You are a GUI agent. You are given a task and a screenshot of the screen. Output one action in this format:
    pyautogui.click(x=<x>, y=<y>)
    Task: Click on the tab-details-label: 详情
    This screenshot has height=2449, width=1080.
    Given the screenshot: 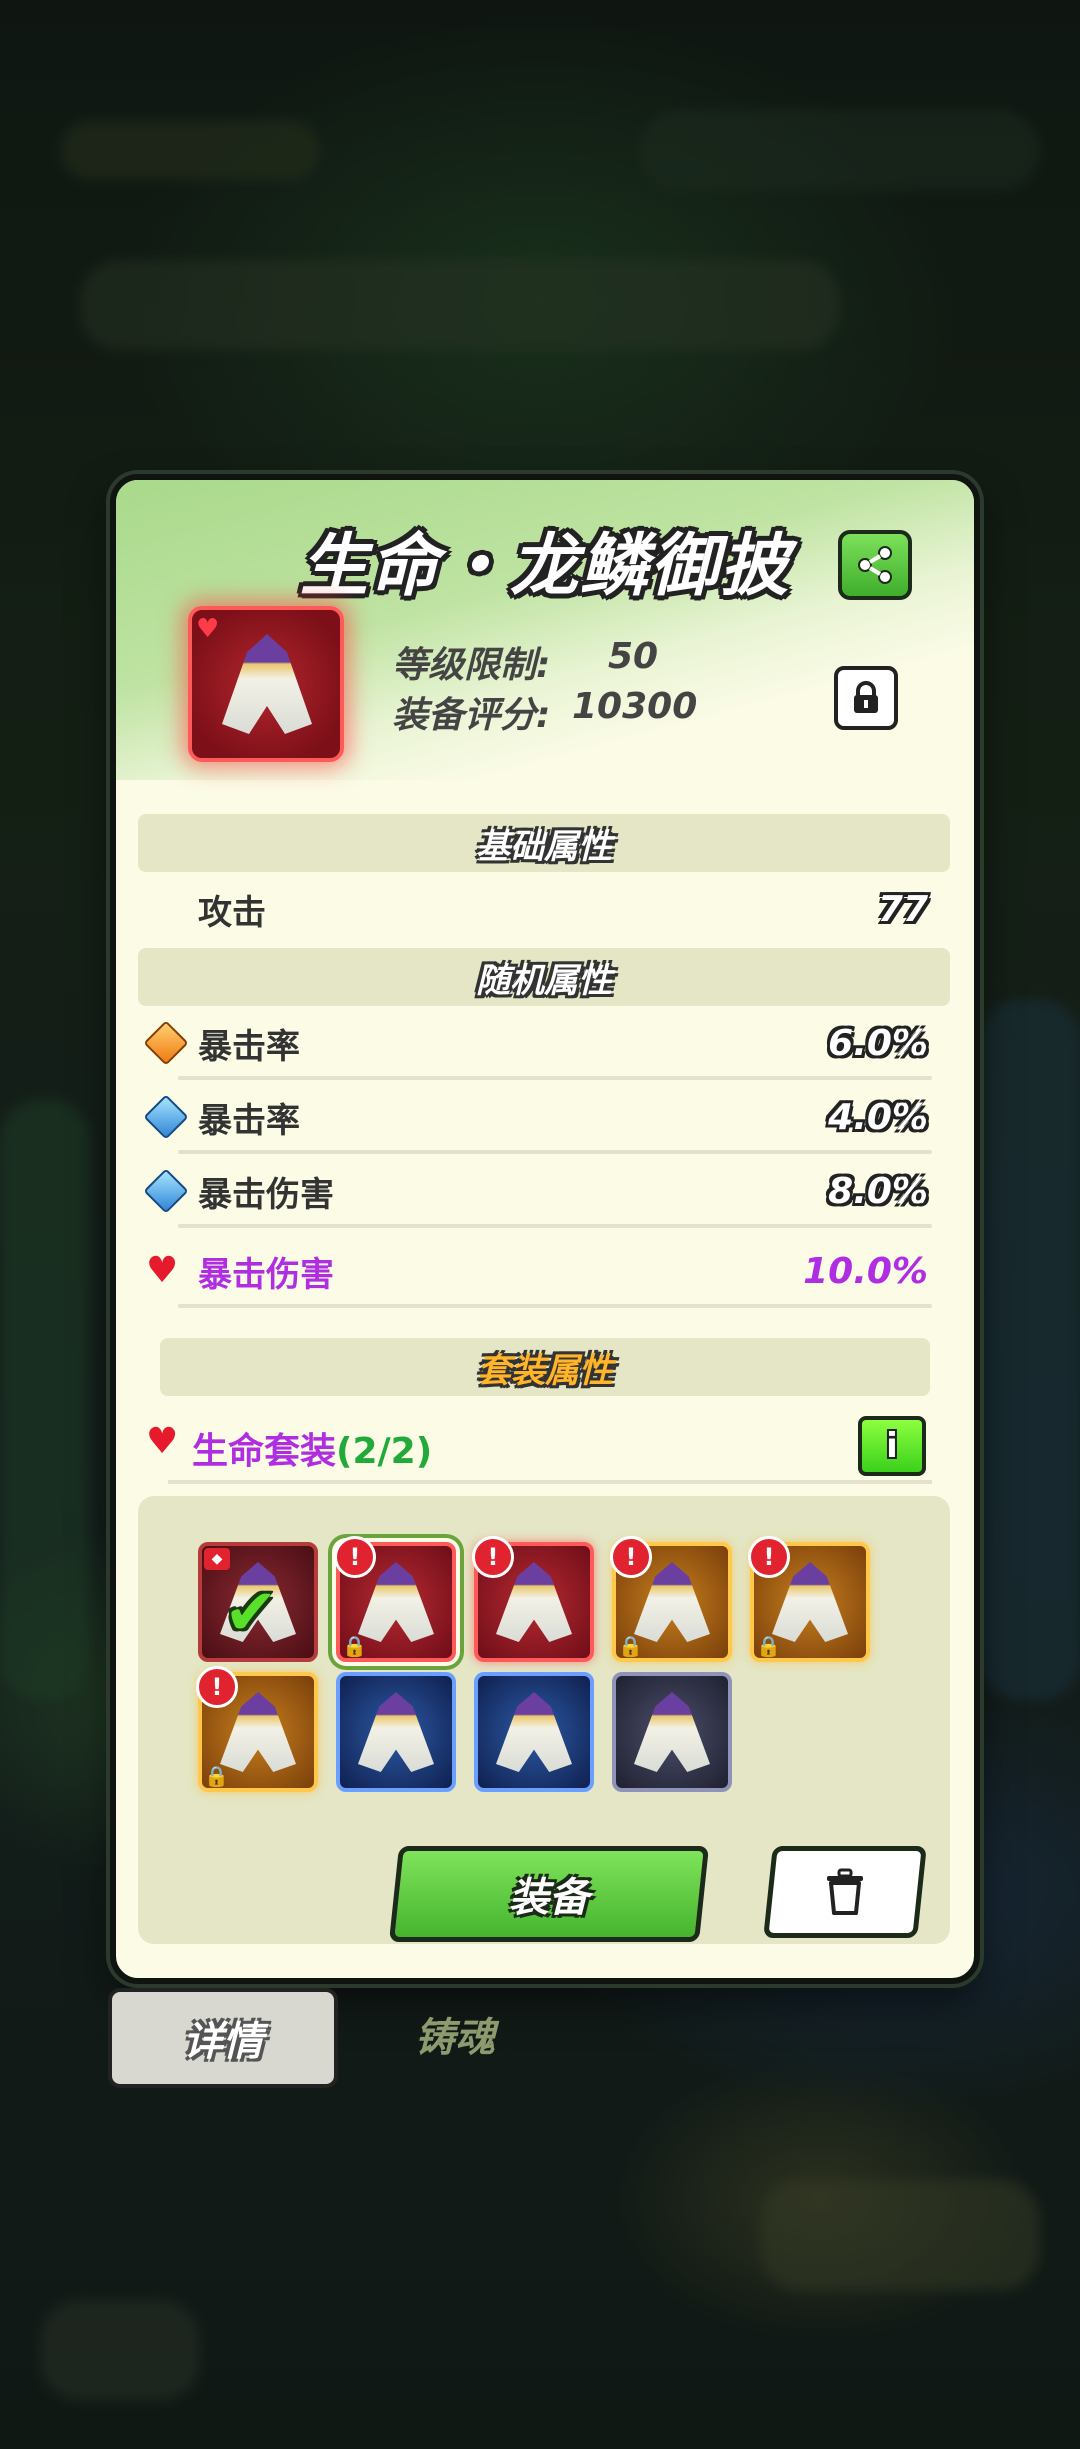 What is the action you would take?
    pyautogui.click(x=223, y=2042)
    